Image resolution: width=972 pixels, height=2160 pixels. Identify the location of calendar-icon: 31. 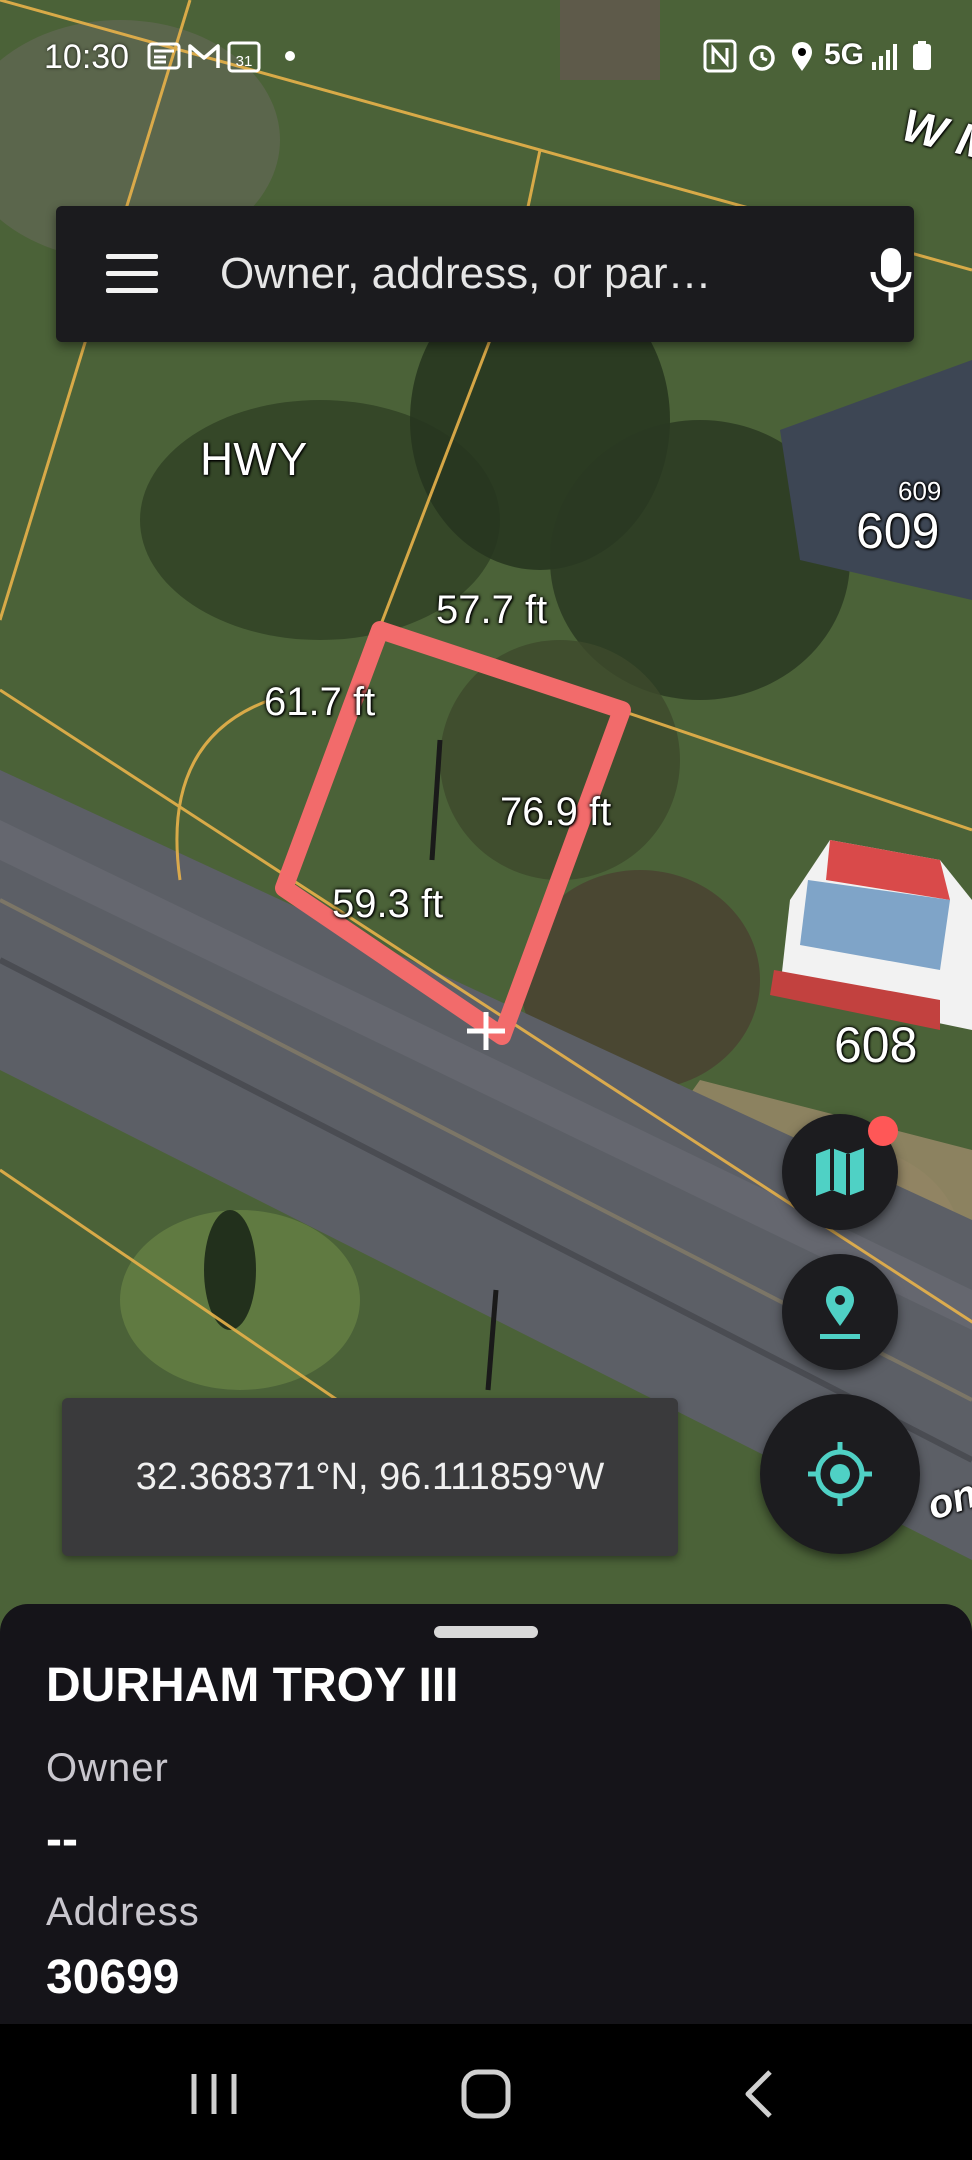
(244, 57).